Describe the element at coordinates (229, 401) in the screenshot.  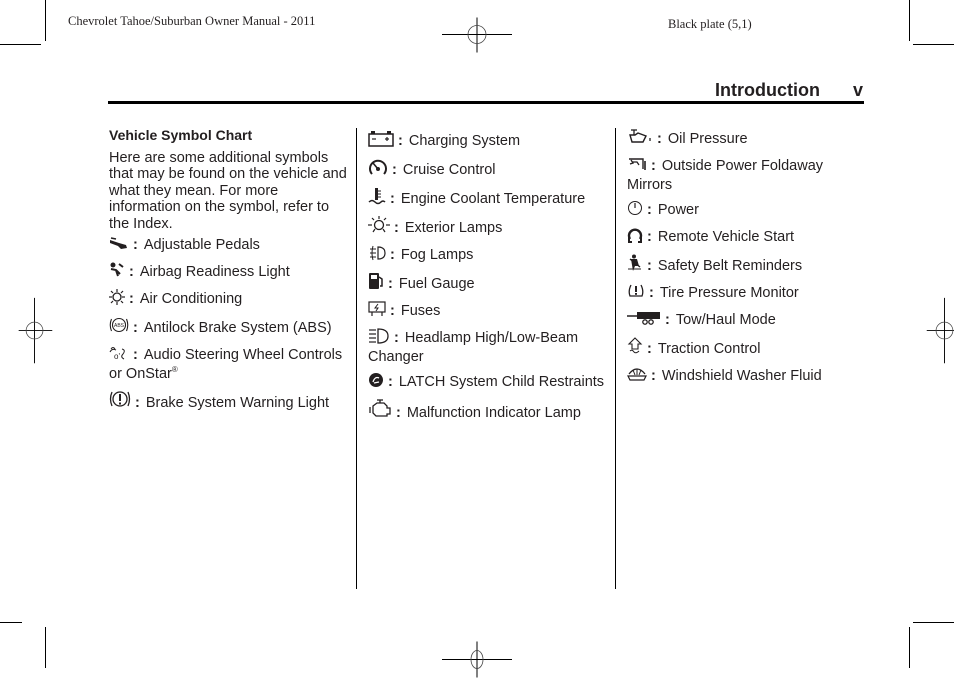
I see `symbol-entry: : Brake System Warning Light` at that location.